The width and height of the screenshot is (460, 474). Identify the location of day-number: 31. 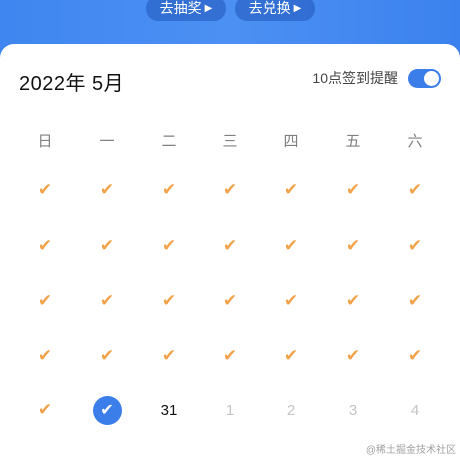
(169, 410).